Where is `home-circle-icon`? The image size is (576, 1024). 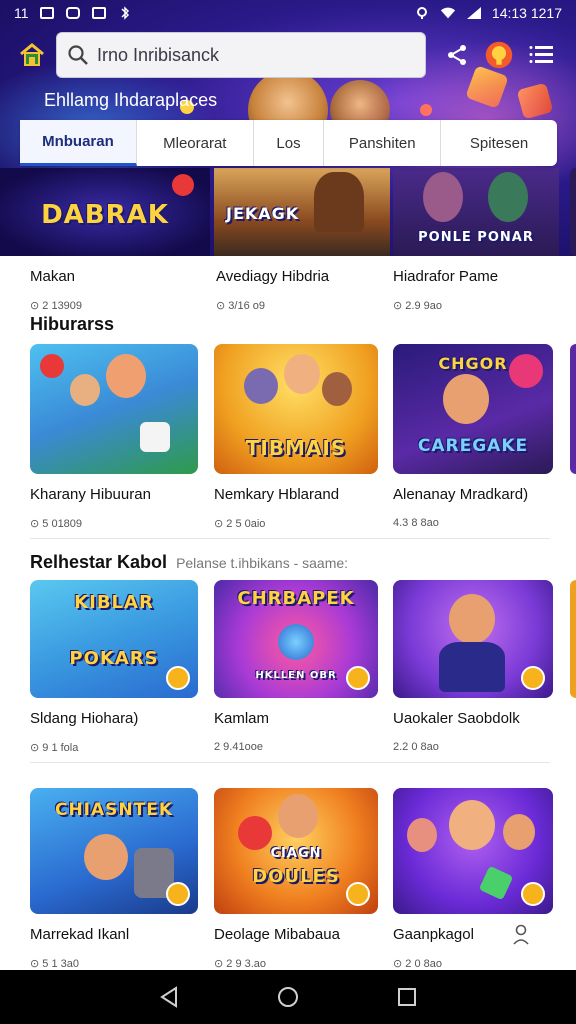 home-circle-icon is located at coordinates (287, 997).